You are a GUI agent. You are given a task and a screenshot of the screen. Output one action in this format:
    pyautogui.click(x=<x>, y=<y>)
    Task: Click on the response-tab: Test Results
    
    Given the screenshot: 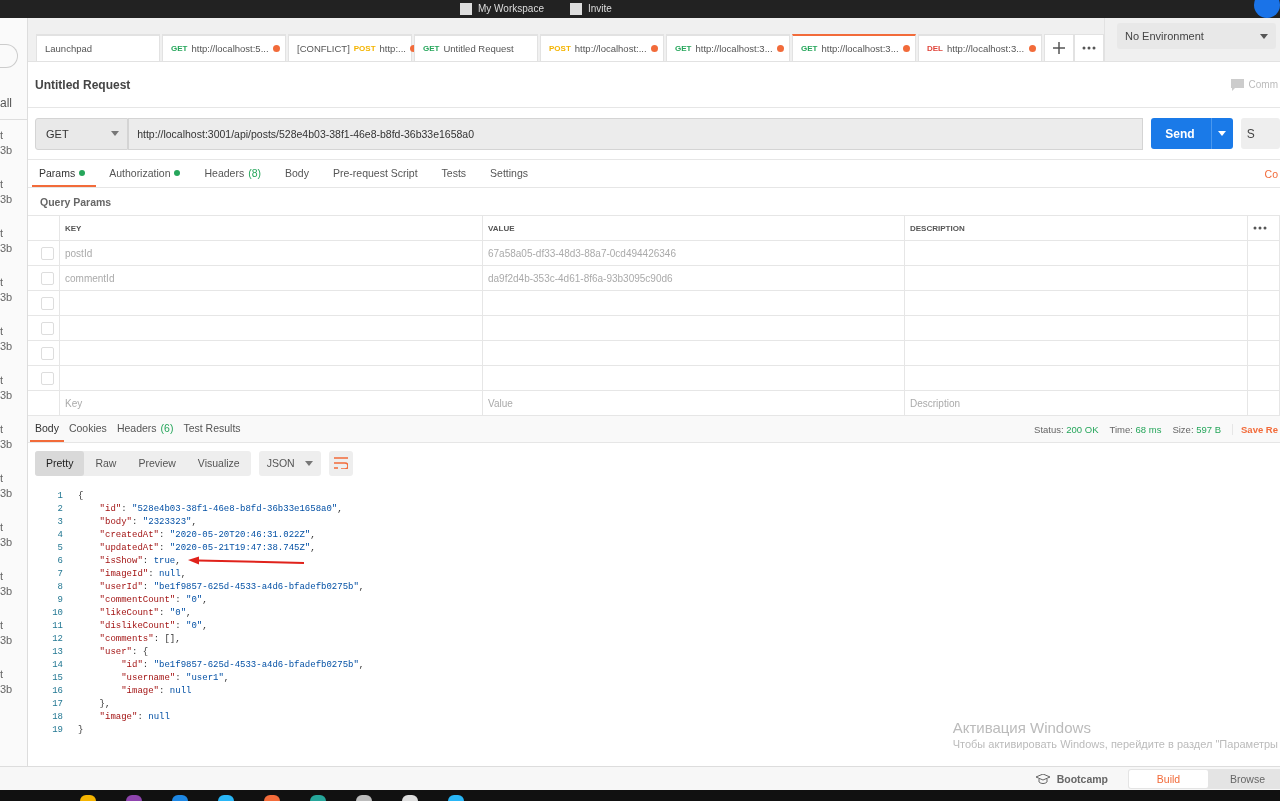 What is the action you would take?
    pyautogui.click(x=212, y=429)
    